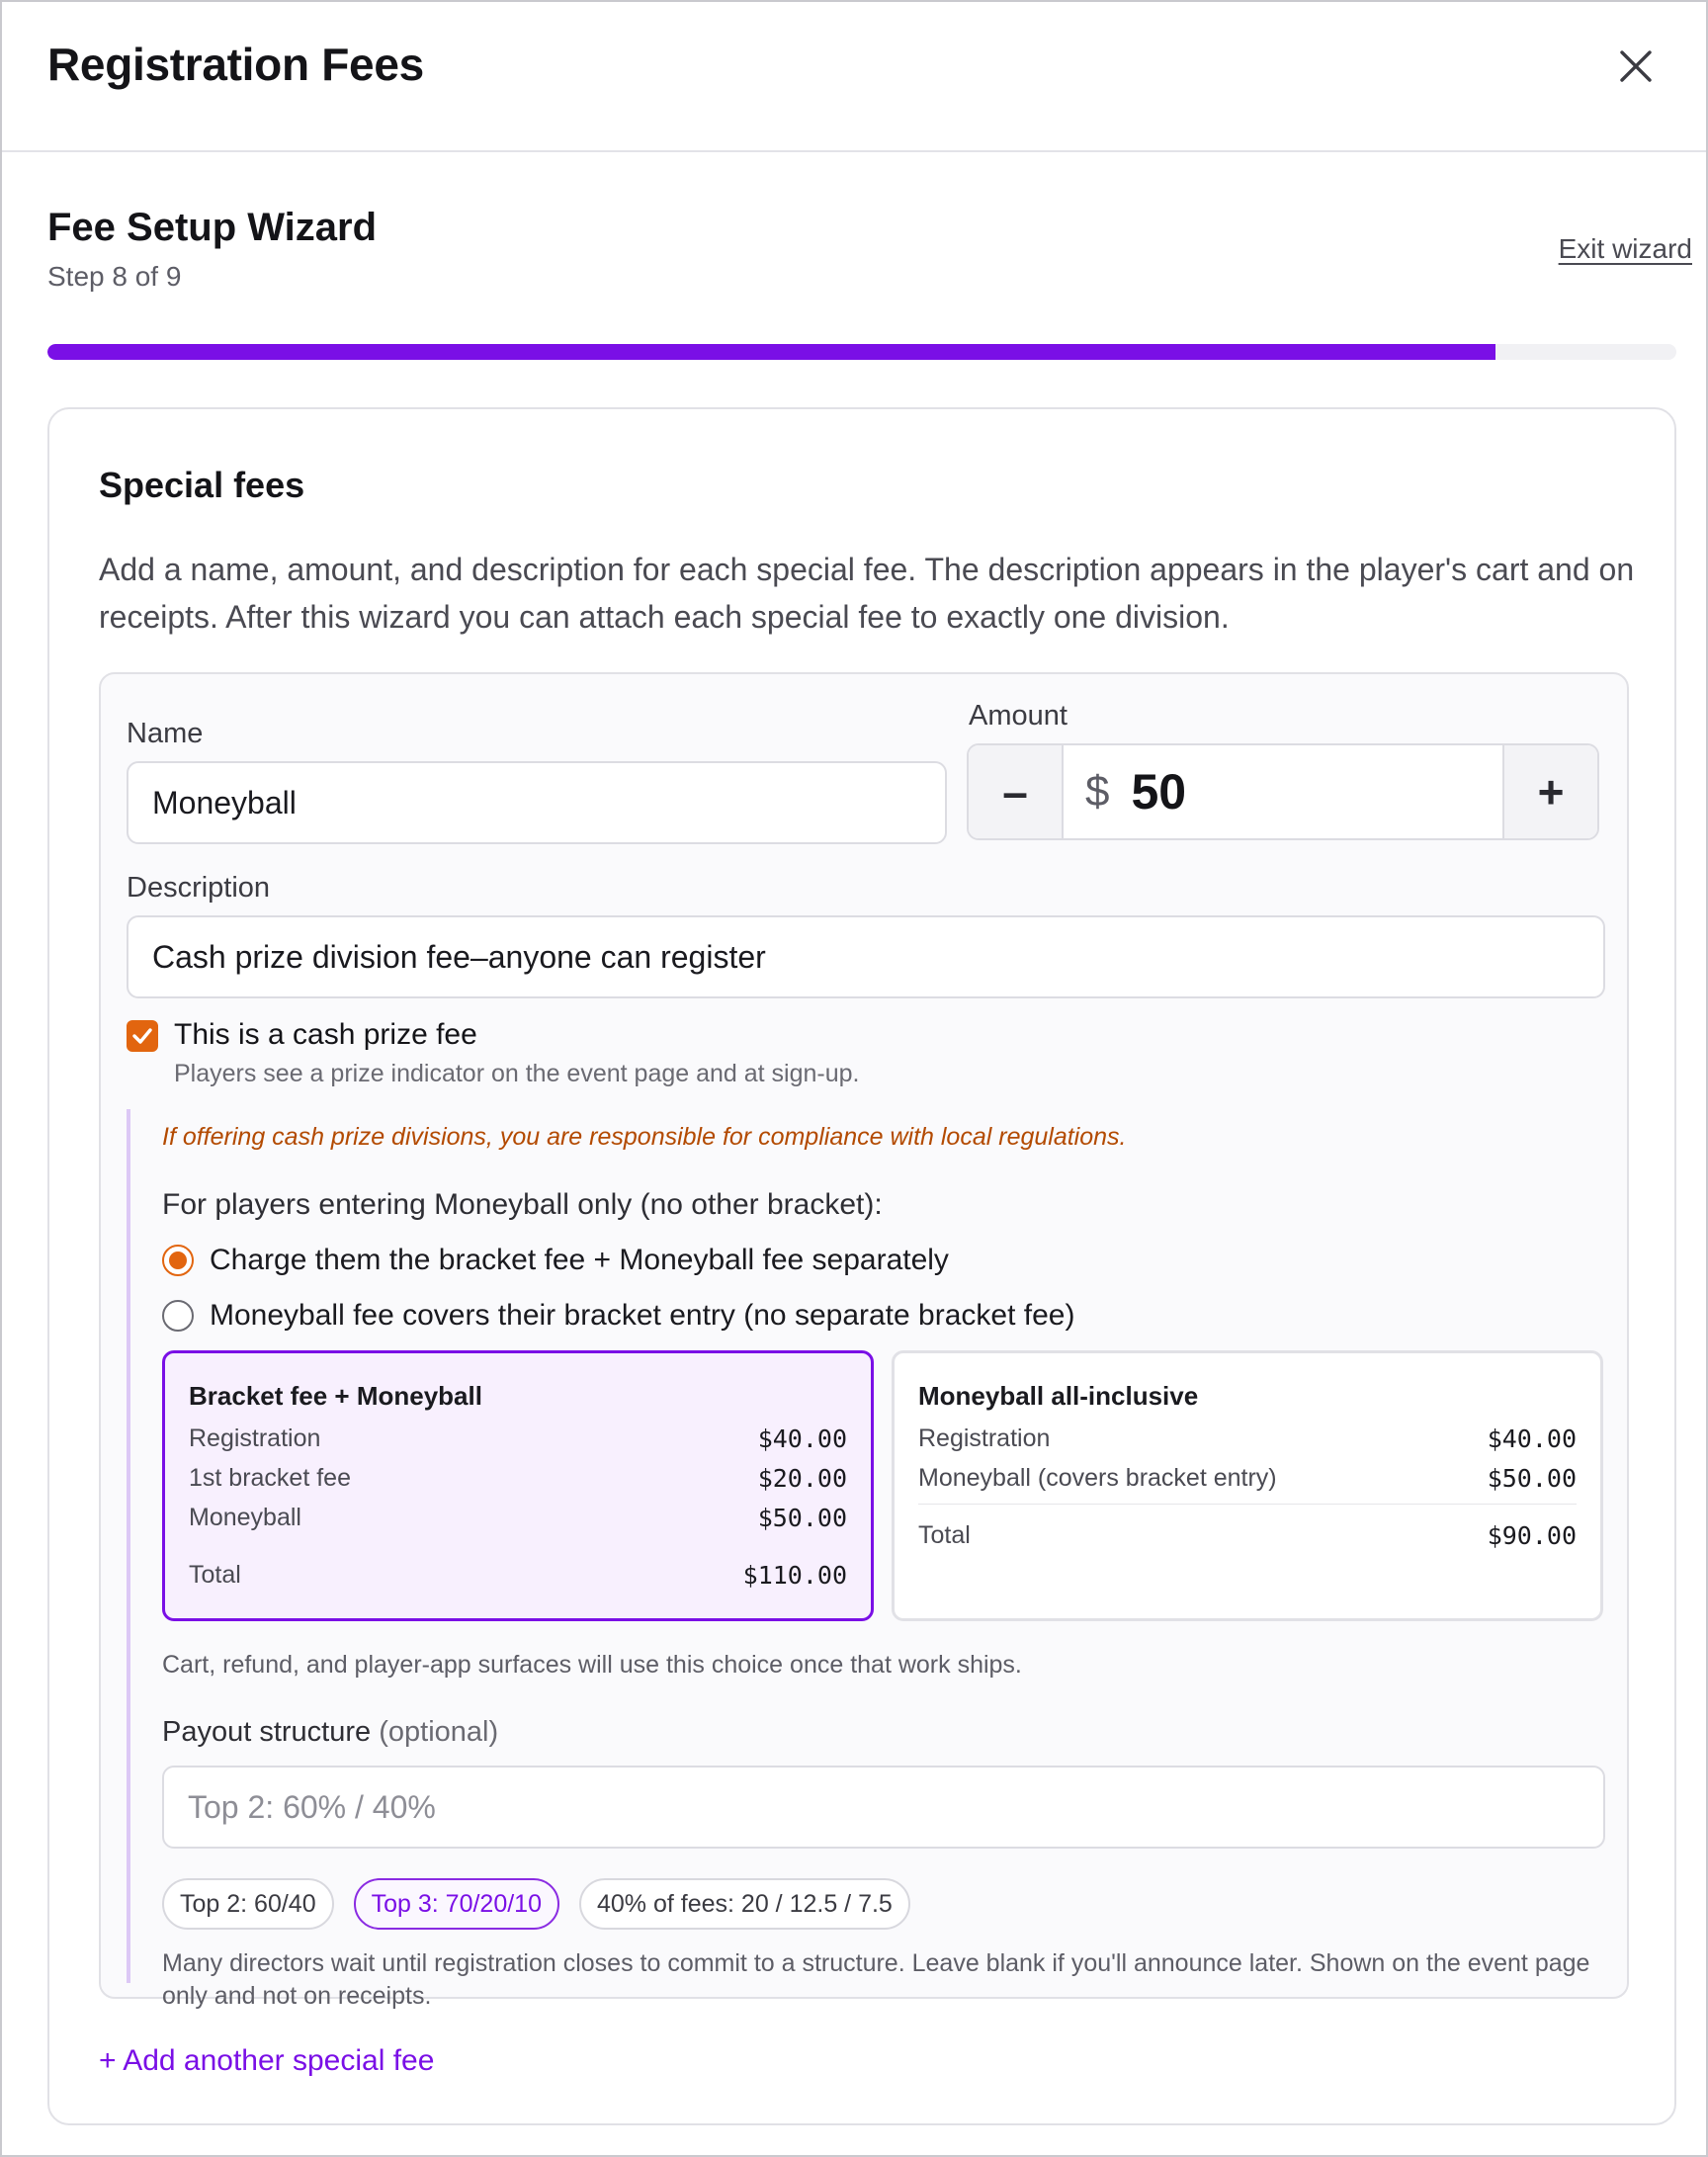 This screenshot has height=2157, width=1708. What do you see at coordinates (178, 1261) in the screenshot?
I see `radio-button-selected` at bounding box center [178, 1261].